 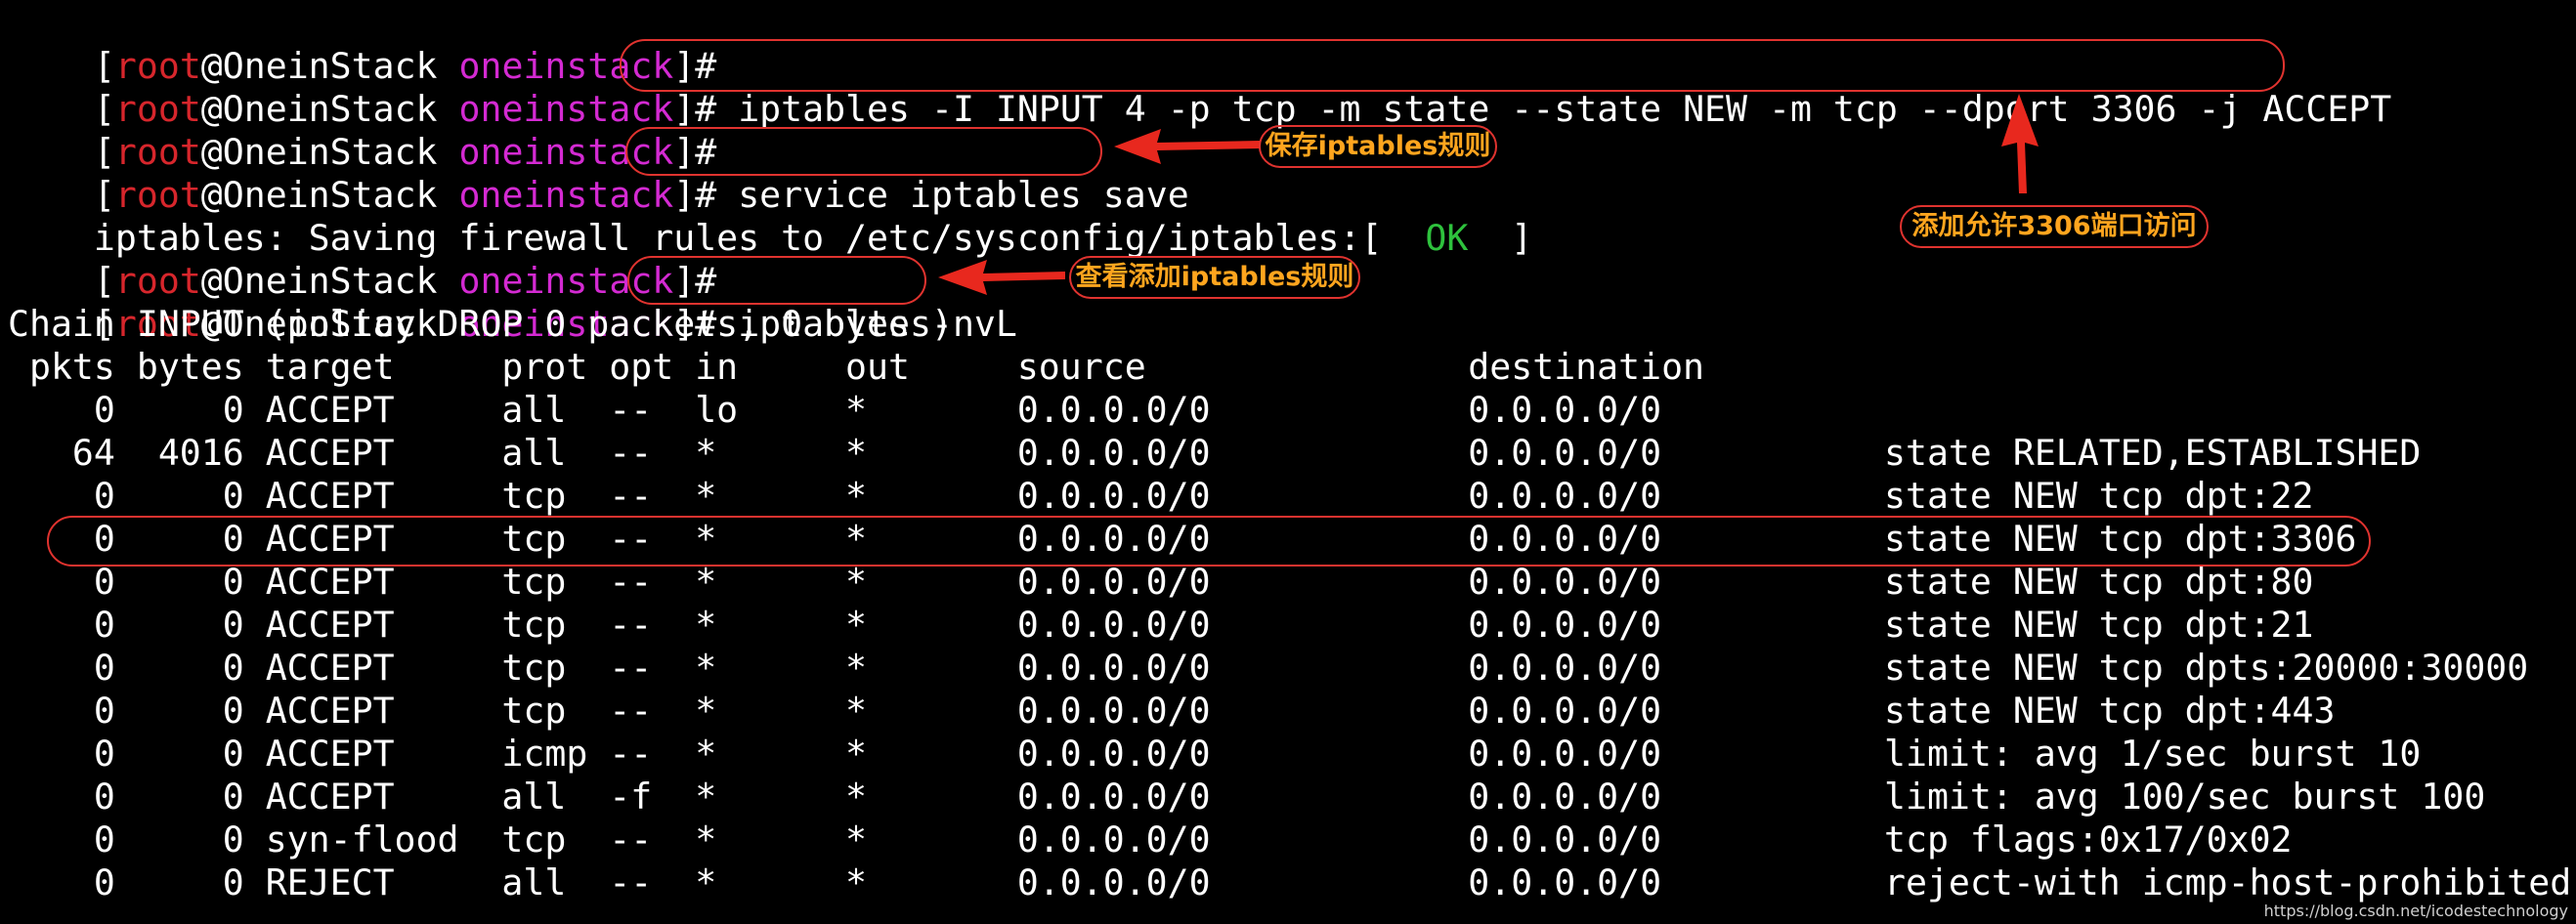 I want to click on annotation-view-rules: 查看添加iptables规则, so click(x=1215, y=277).